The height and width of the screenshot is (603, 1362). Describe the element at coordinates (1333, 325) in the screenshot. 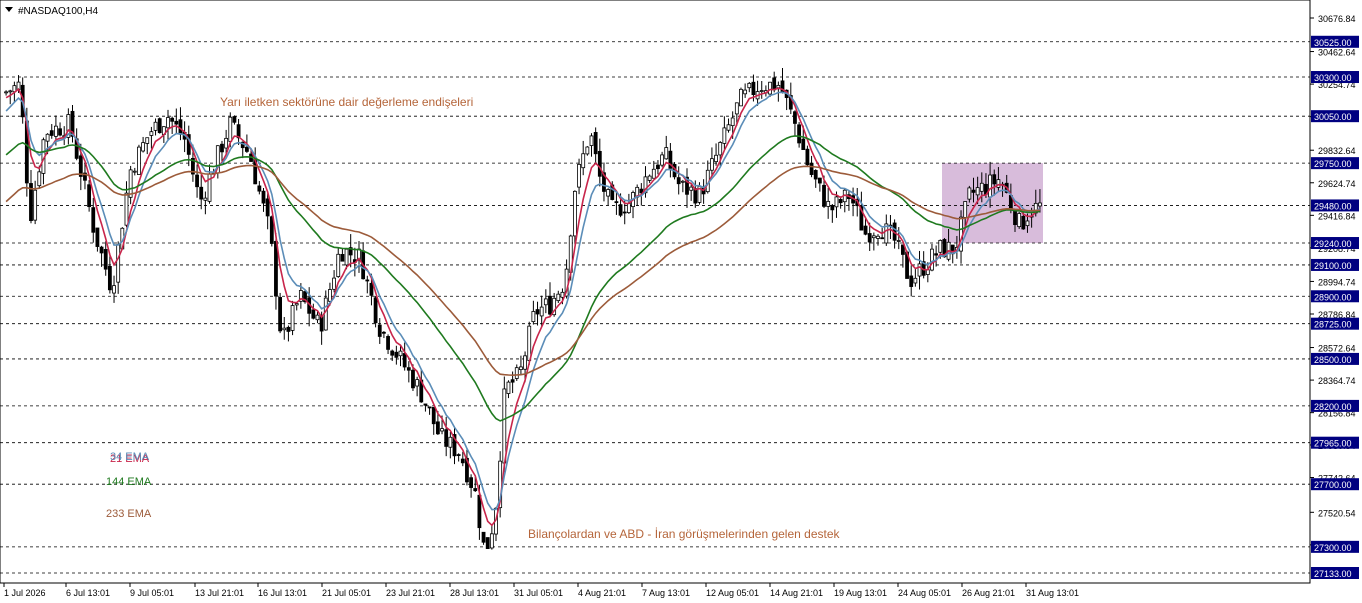

I see `level-label: 28725.00` at that location.